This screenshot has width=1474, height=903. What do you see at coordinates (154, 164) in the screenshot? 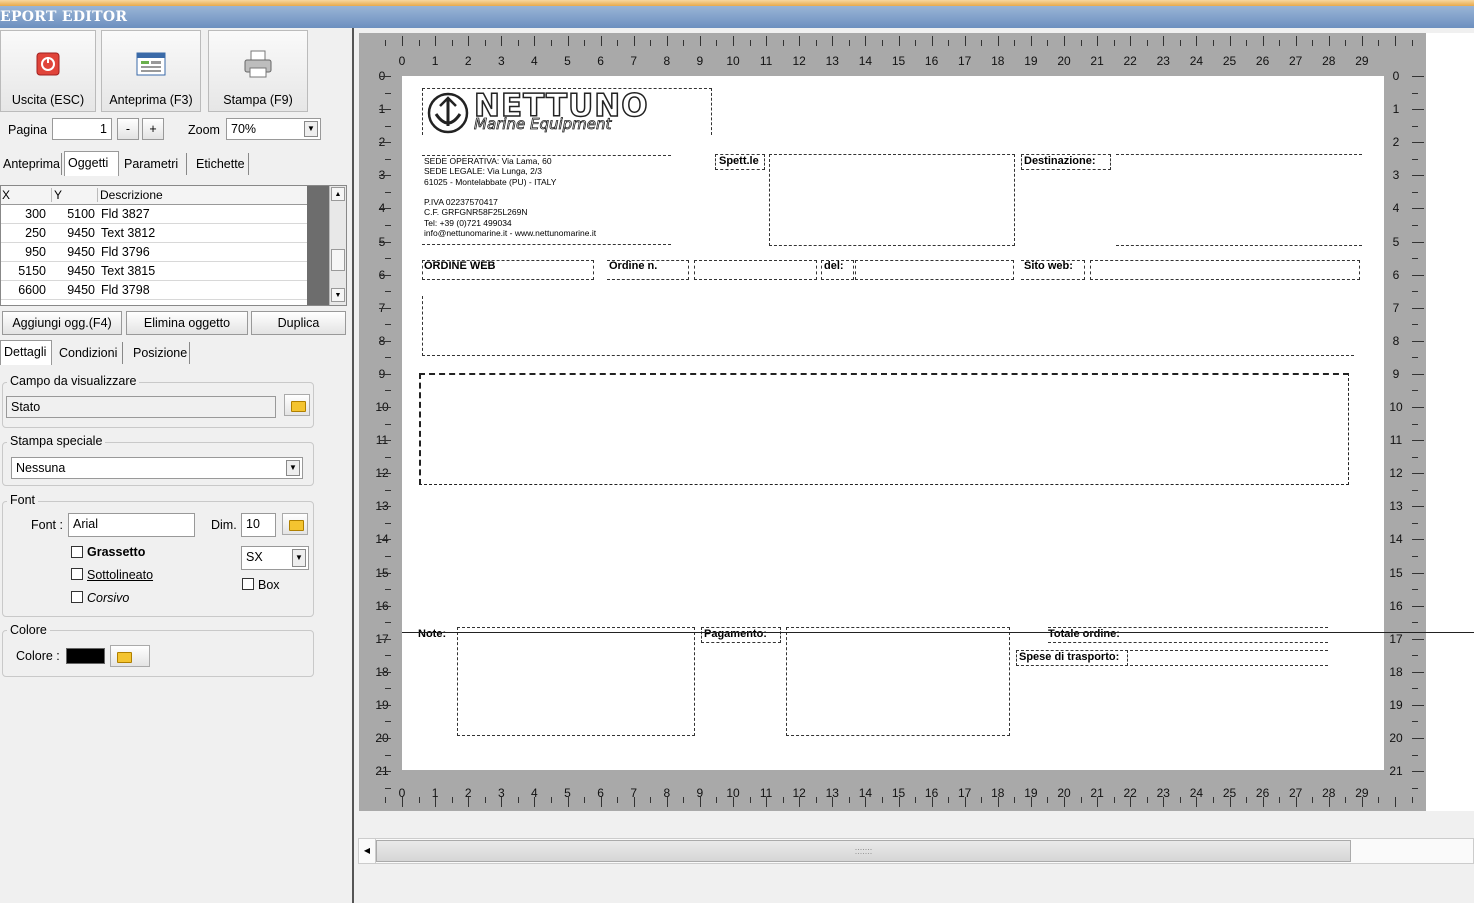
I see `tab-parametri: Parametri` at bounding box center [154, 164].